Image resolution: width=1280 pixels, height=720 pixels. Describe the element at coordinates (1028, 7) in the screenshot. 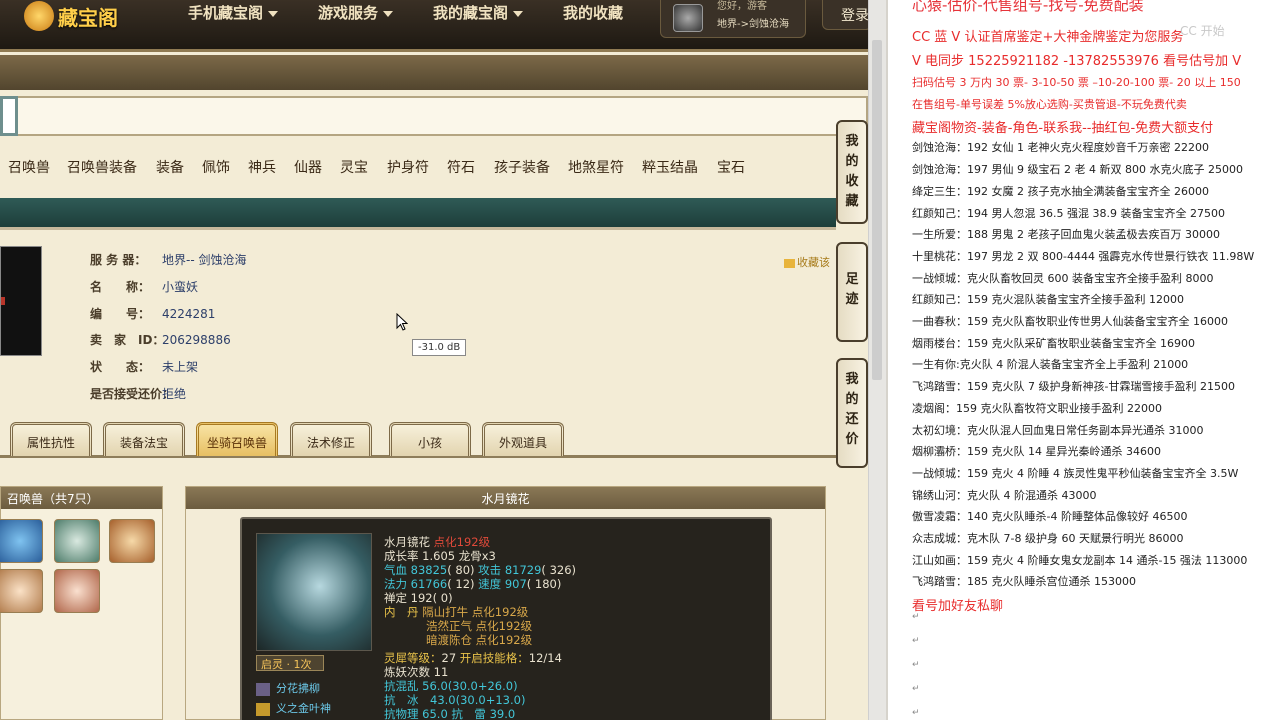

I see `notes-title: 心猿-估价-代售组号-找号-免费配装` at that location.